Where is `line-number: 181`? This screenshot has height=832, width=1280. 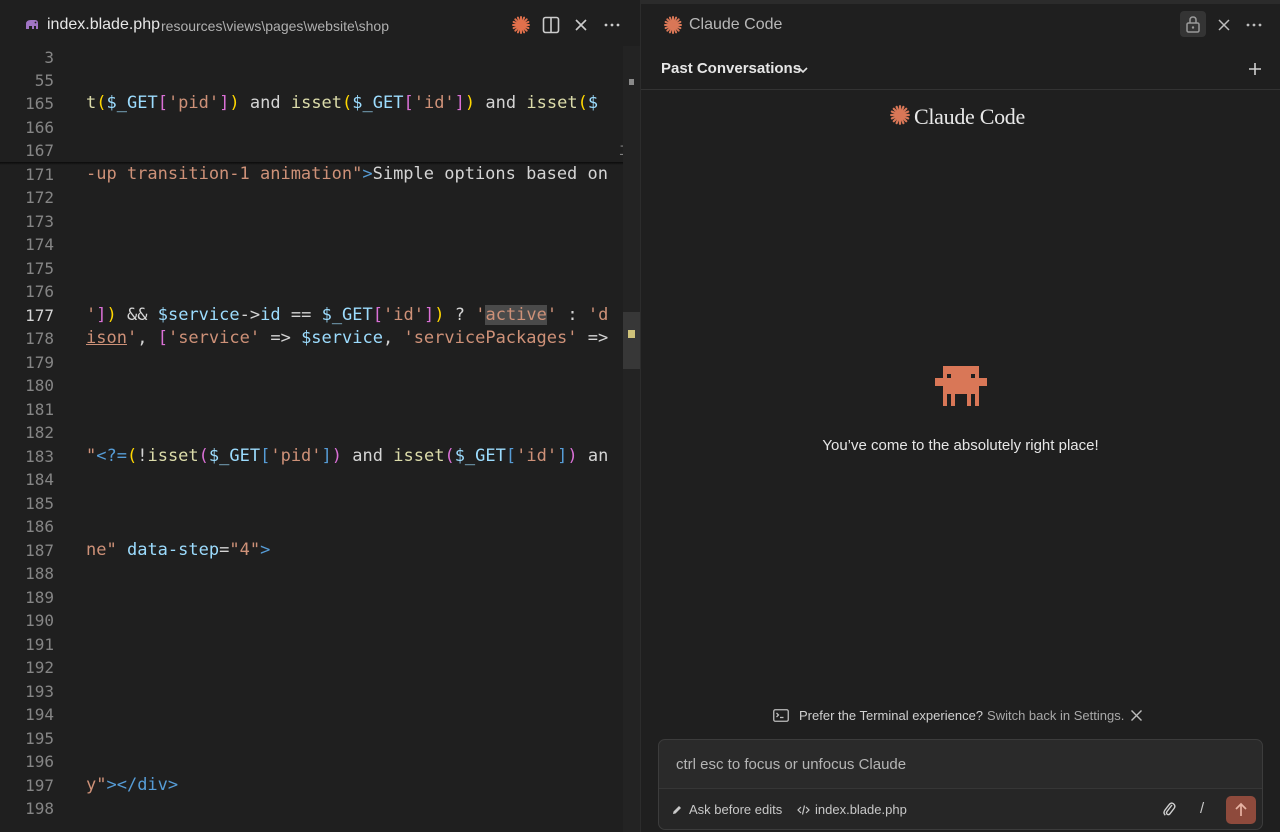
line-number: 181 is located at coordinates (39, 409).